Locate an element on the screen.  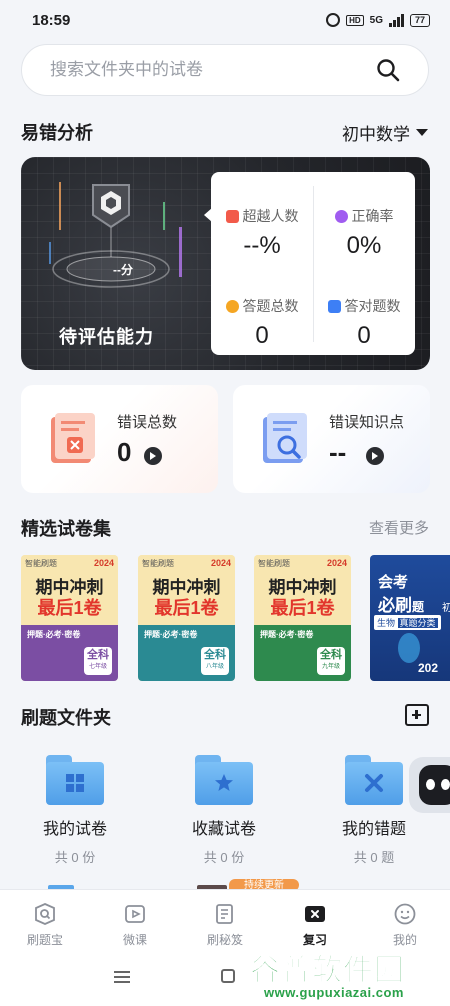
folder-count: 共 0 题 is located at coordinates (374, 857).